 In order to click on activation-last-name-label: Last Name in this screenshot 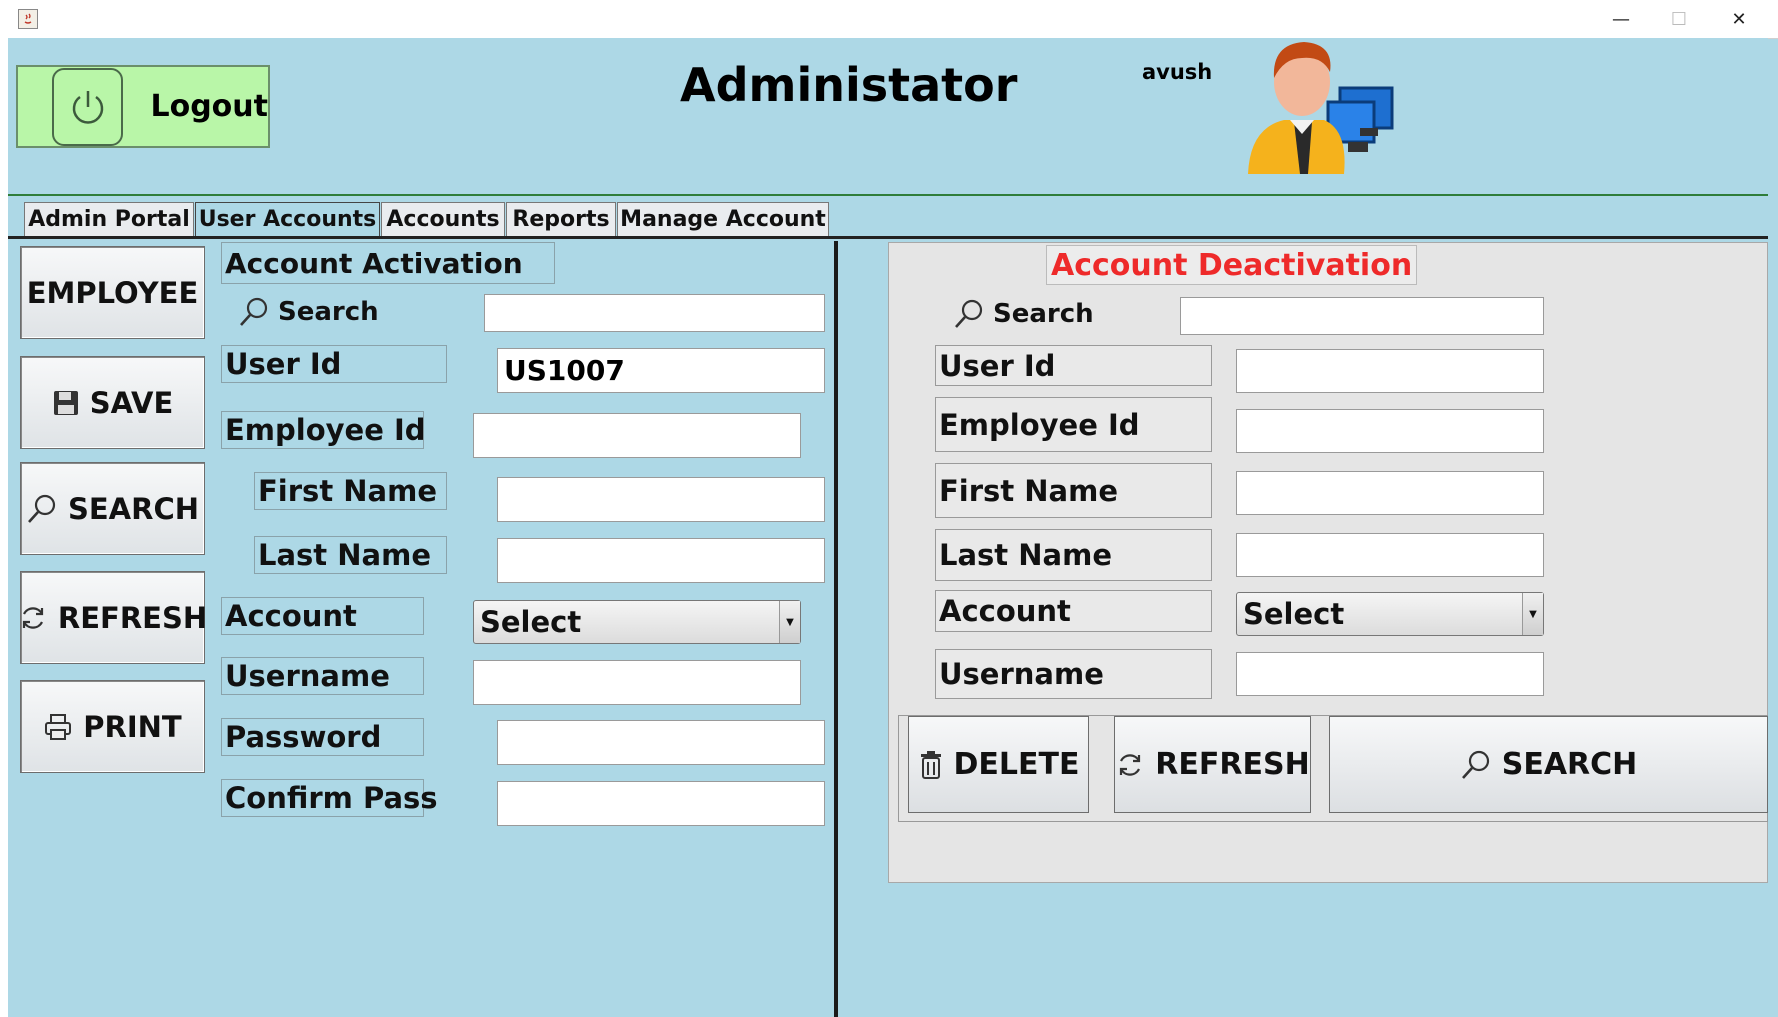, I will do `click(350, 555)`.